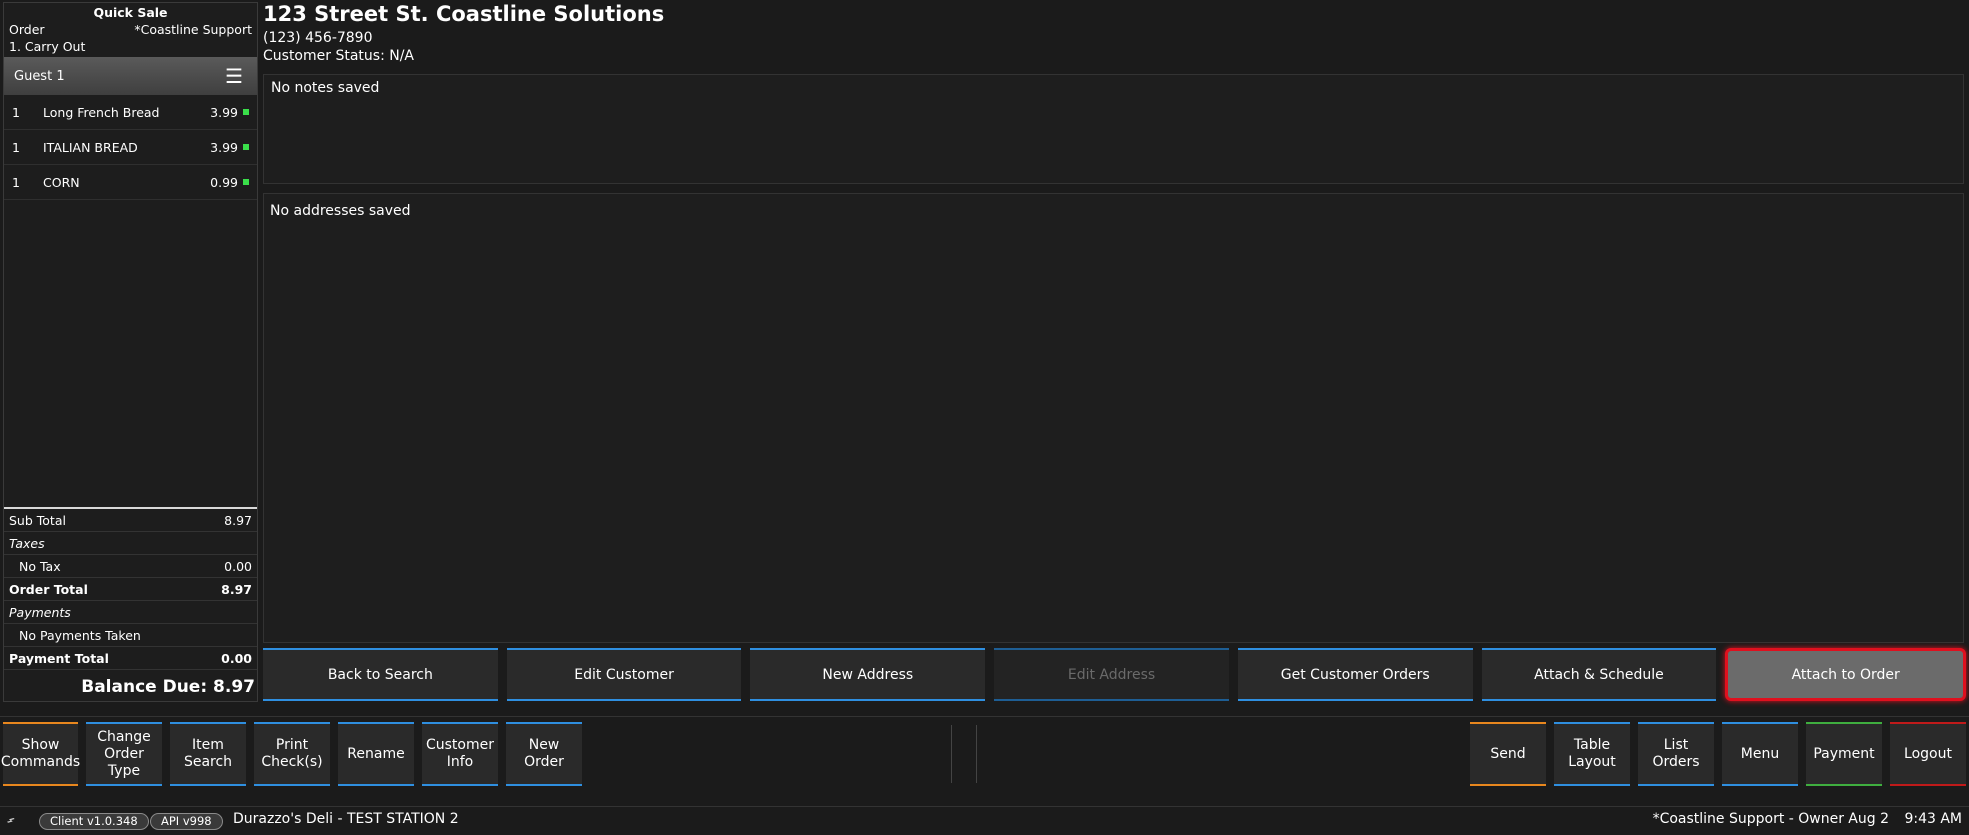  What do you see at coordinates (1760, 754) in the screenshot?
I see `menu-button: Menu` at bounding box center [1760, 754].